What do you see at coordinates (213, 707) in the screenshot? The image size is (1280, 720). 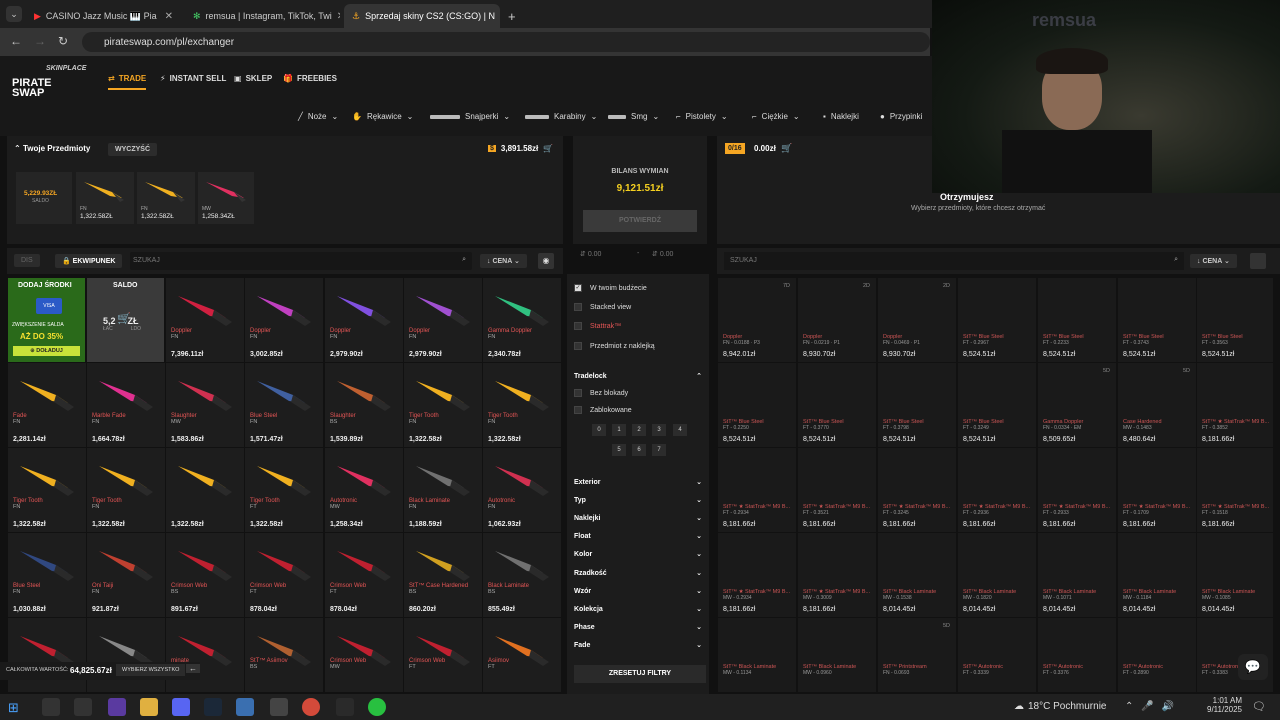 I see `steam-icon` at bounding box center [213, 707].